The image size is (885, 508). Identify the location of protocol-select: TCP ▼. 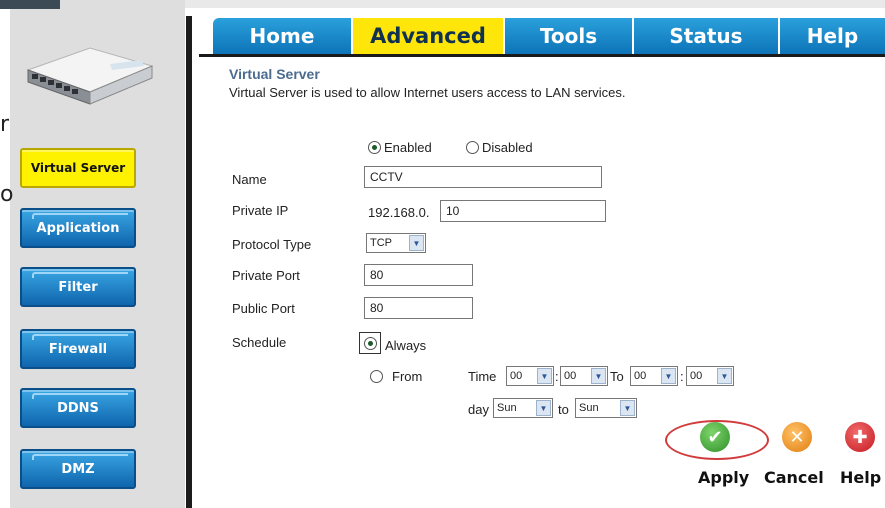
(396, 243).